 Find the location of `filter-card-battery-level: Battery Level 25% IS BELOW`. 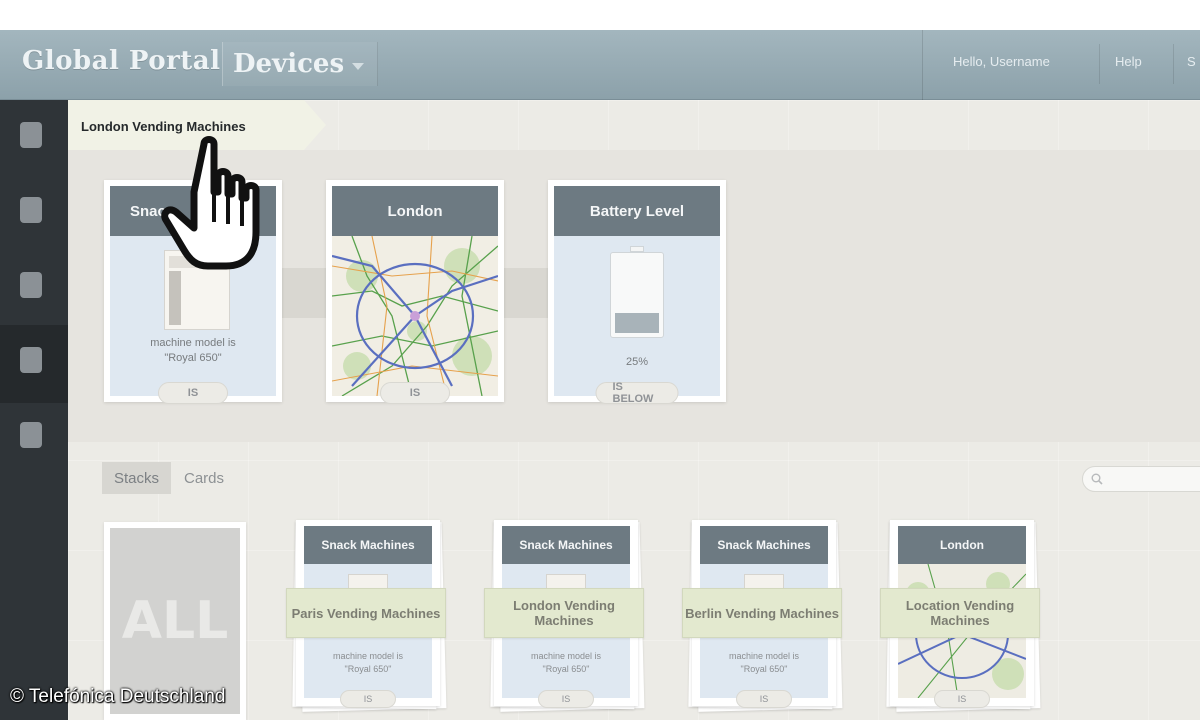

filter-card-battery-level: Battery Level 25% IS BELOW is located at coordinates (637, 292).